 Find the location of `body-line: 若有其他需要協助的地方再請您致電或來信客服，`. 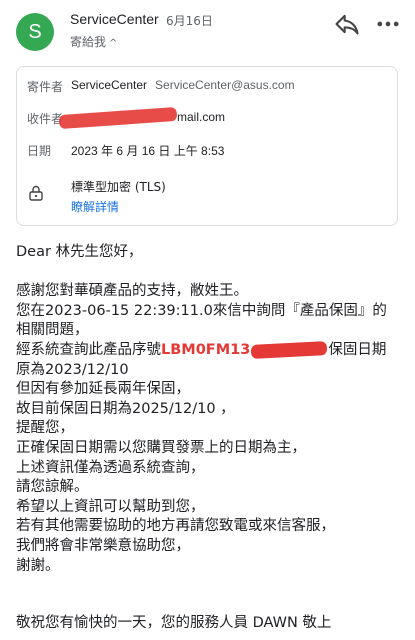

body-line: 若有其他需要協助的地方再請您致電或來信客服， is located at coordinates (175, 526).